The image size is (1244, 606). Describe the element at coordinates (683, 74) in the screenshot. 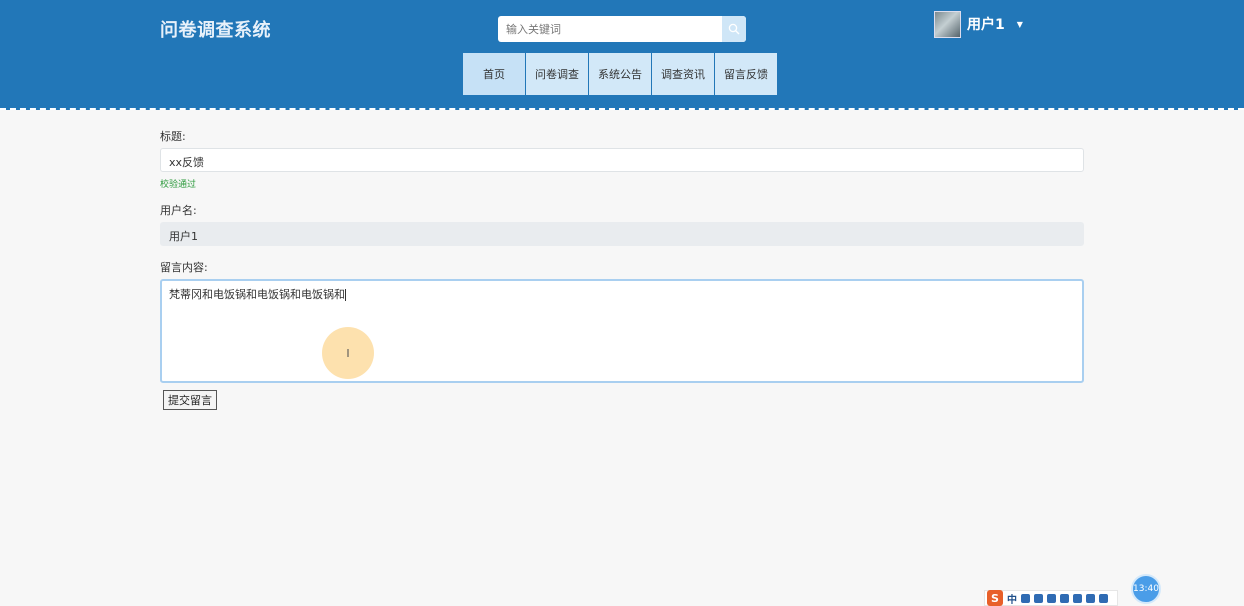

I see `nav-item-news: 调查资讯` at that location.